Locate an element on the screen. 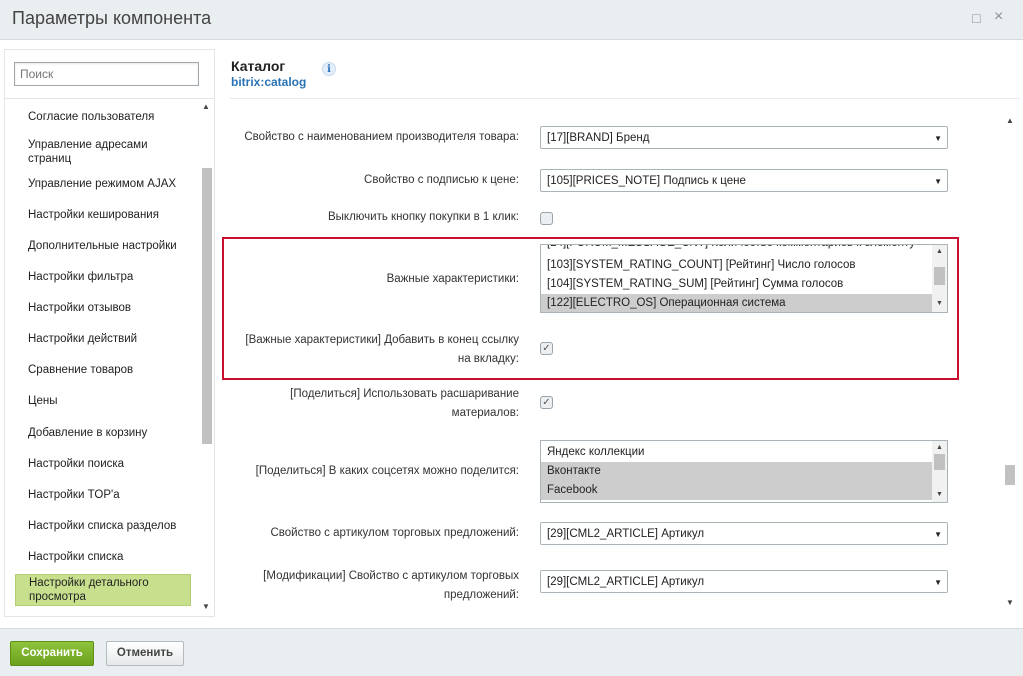 The image size is (1023, 676). close-icon: × is located at coordinates (998, 17).